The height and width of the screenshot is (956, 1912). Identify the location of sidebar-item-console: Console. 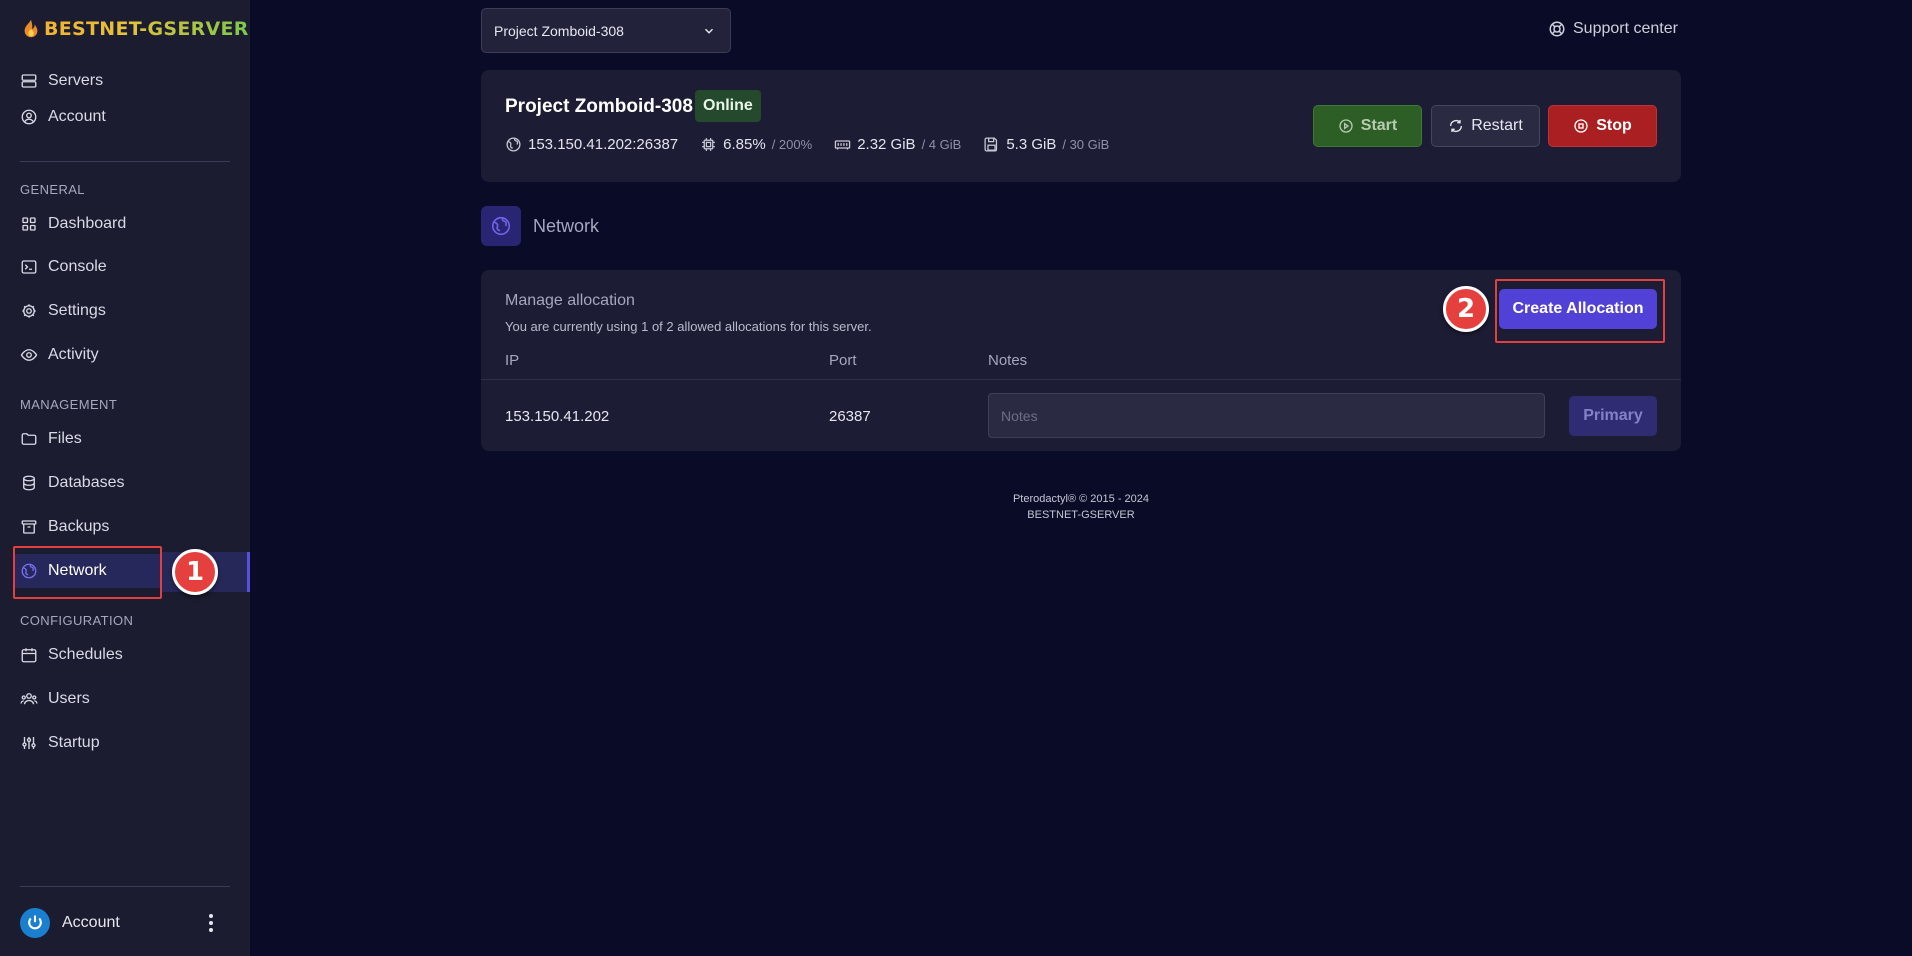
(125, 267).